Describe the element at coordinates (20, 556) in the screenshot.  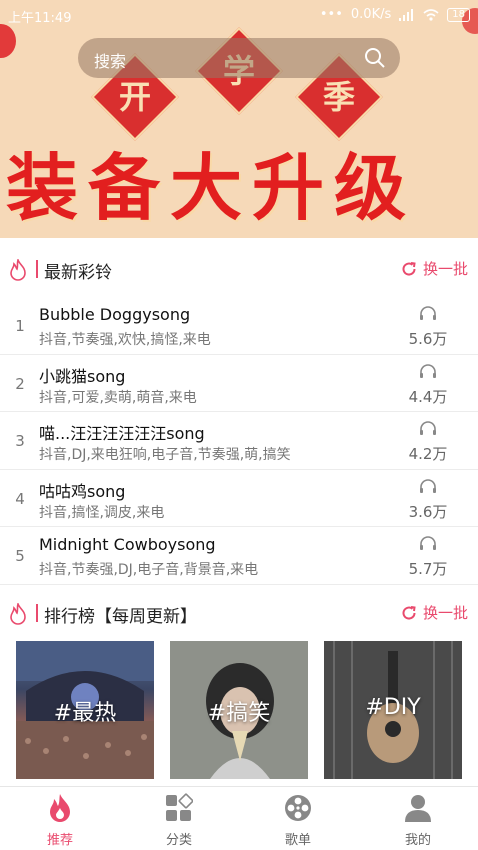
I see `song-index: 5` at that location.